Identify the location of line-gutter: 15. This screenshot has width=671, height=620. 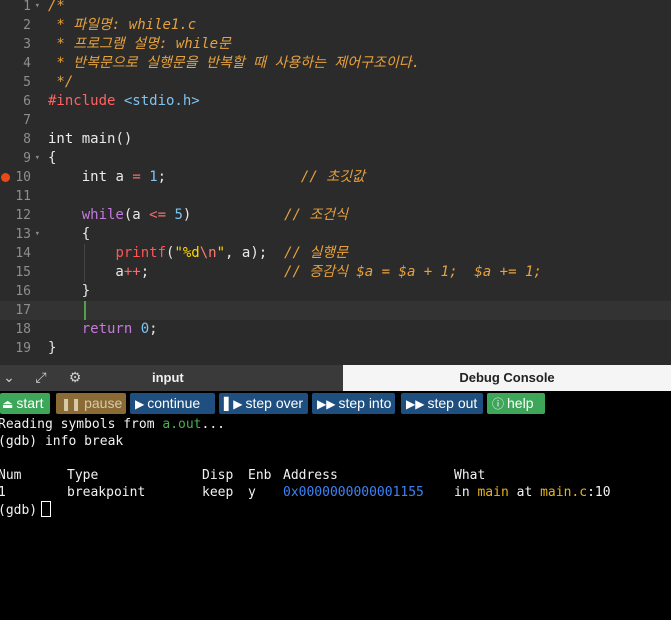
(20, 272).